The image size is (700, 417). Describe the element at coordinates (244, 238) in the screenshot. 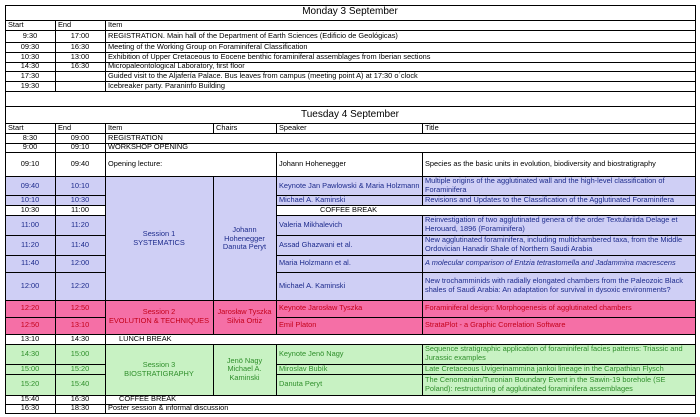

I see `session1-chairs: Johann Hohenegger Danuta Peryt` at that location.